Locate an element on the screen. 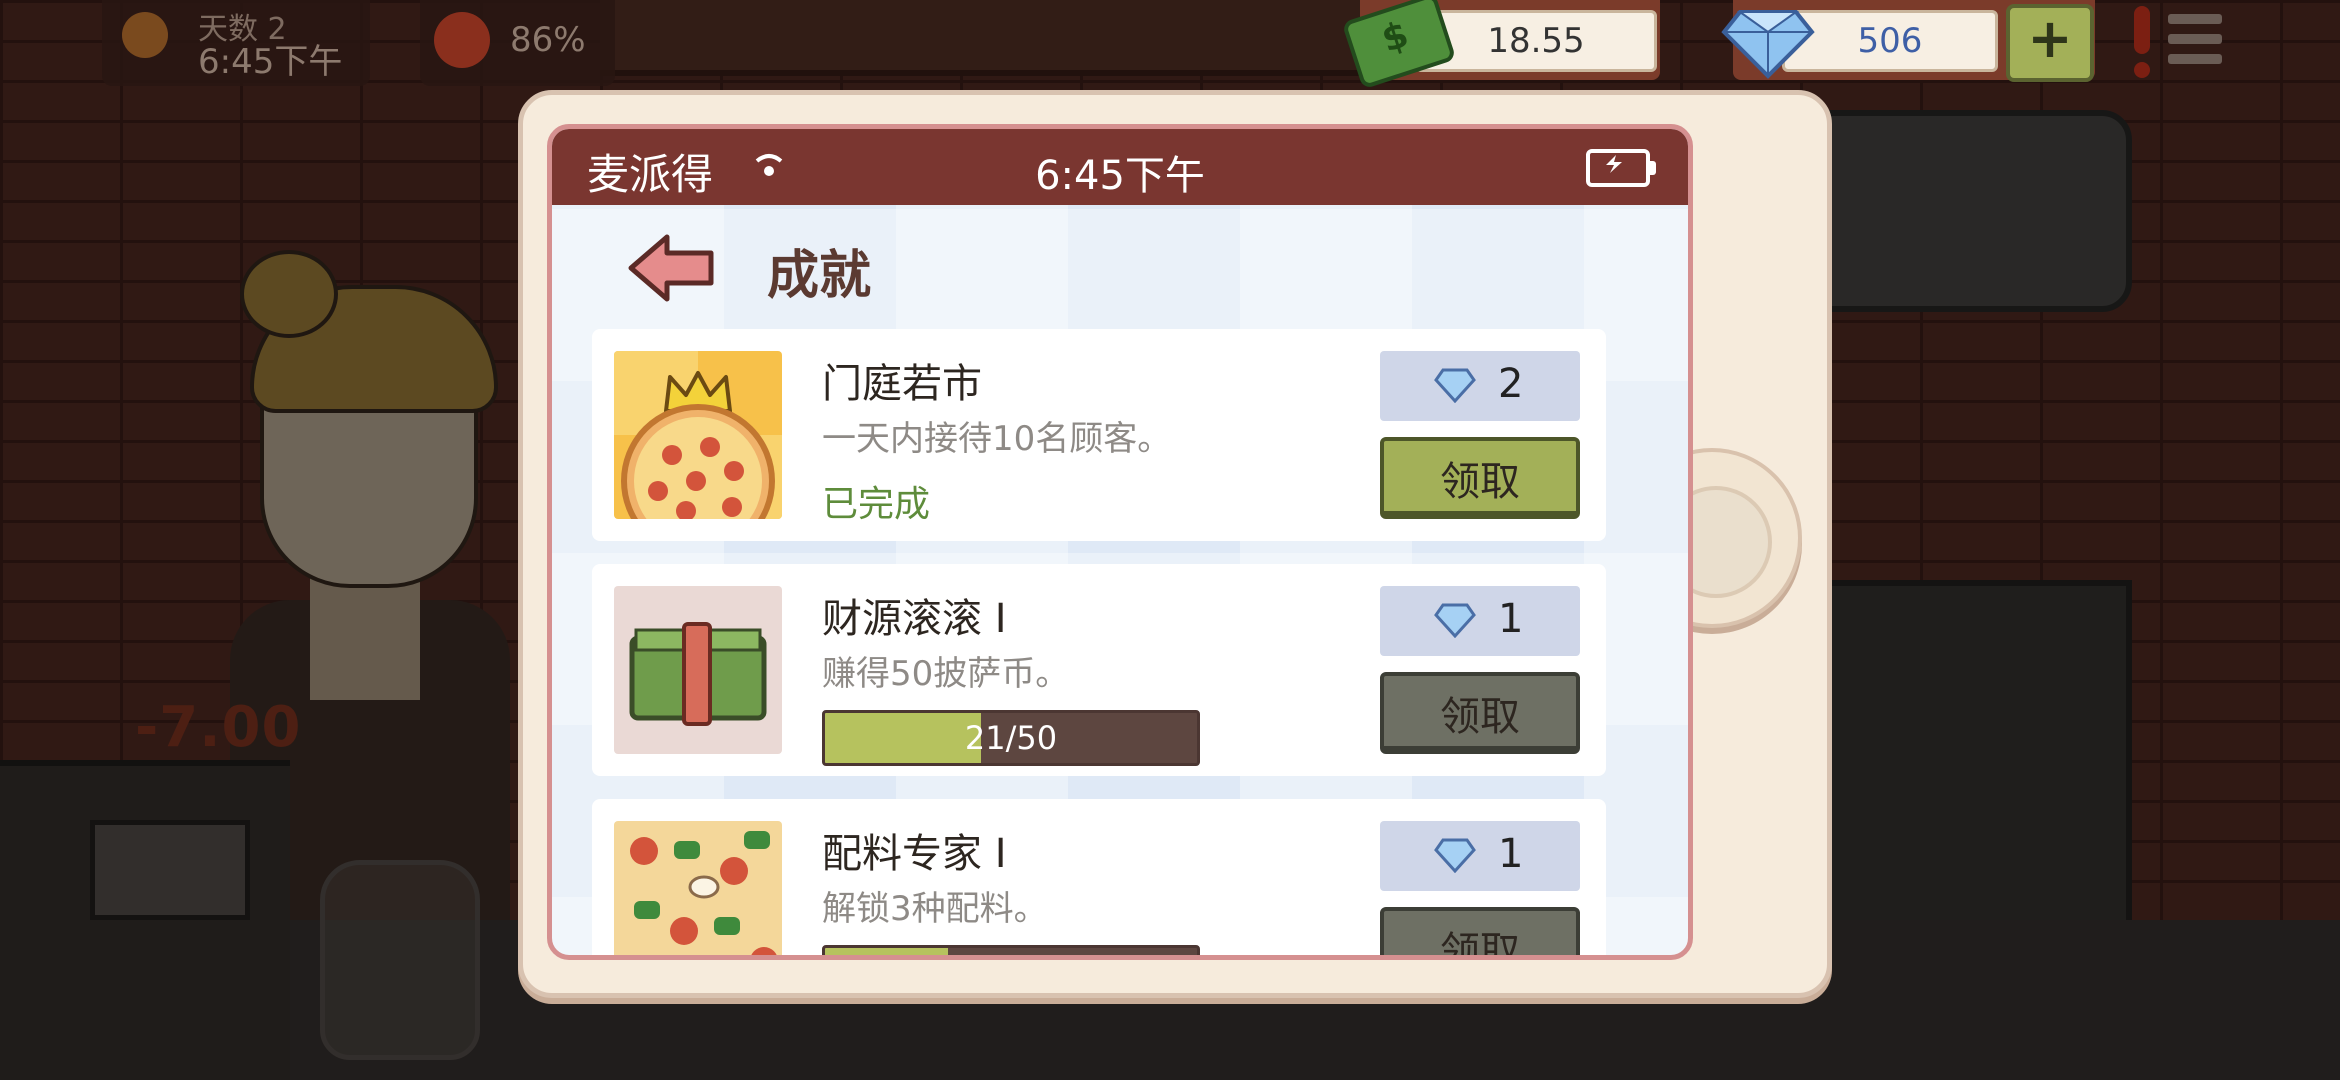  cash-amount: 18.55 is located at coordinates (1536, 41).